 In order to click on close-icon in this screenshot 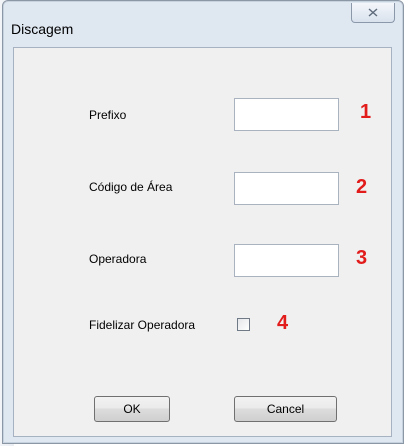, I will do `click(373, 12)`.